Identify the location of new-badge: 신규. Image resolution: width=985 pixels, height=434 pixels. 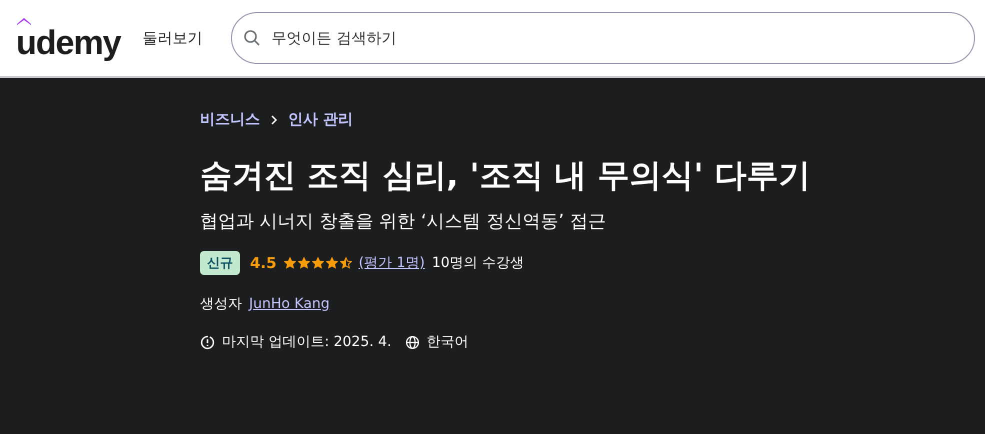
(220, 263).